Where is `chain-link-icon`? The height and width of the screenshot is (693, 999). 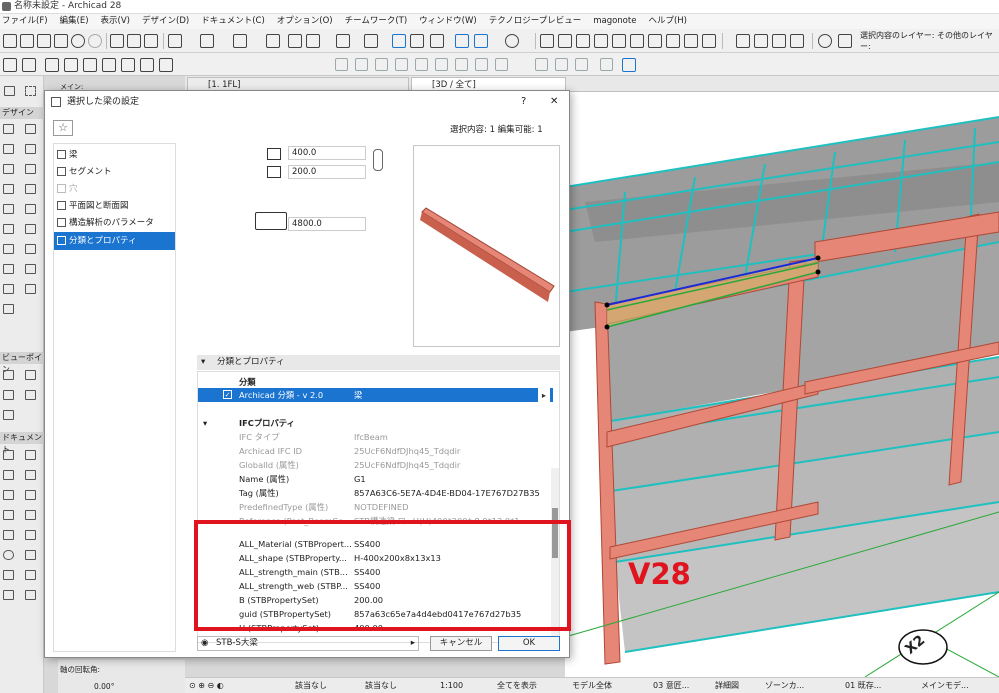 chain-link-icon is located at coordinates (378, 160).